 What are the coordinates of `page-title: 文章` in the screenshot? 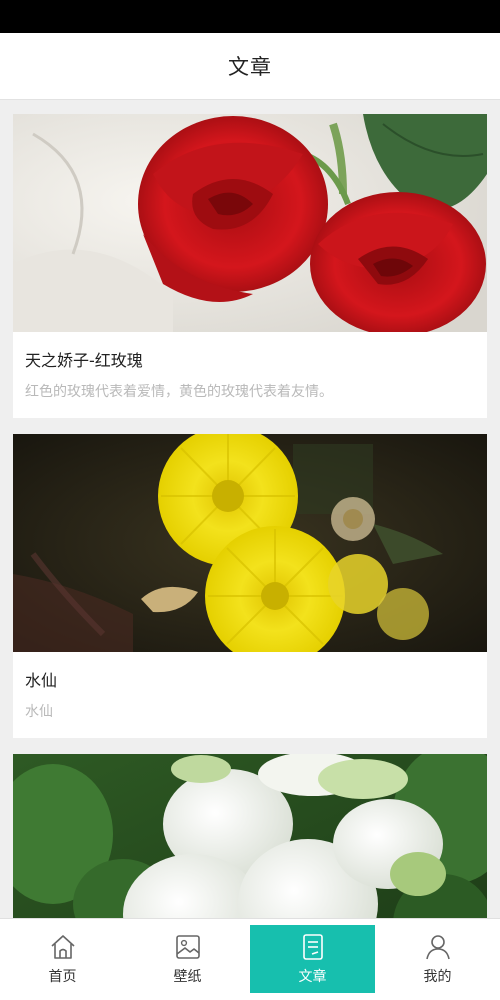 It's located at (250, 67).